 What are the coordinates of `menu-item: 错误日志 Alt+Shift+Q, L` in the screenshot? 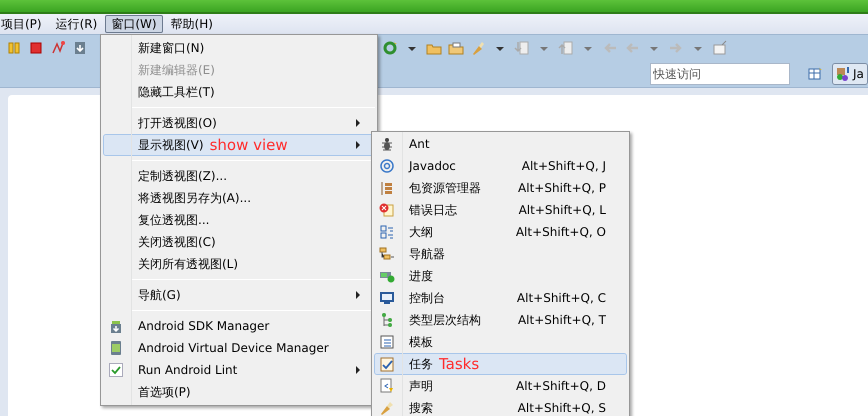 It's located at (500, 210).